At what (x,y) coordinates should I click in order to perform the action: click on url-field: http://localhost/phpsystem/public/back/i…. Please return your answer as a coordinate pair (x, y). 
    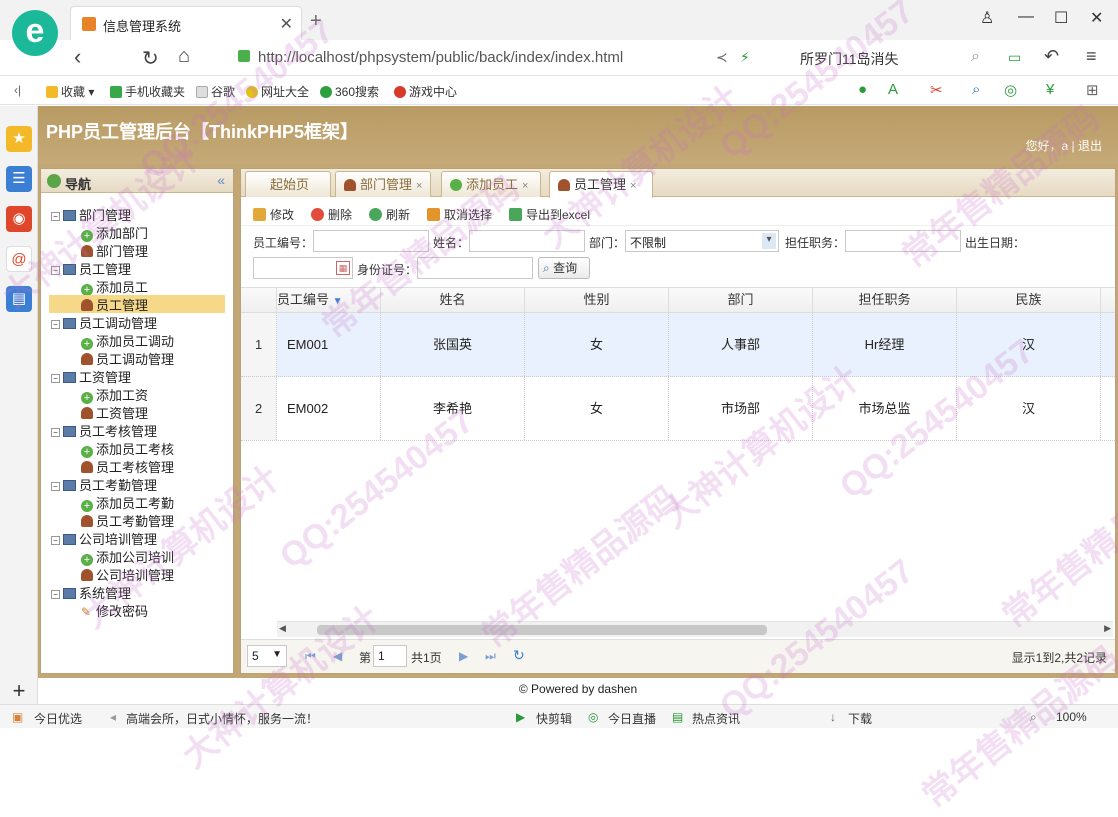
    Looking at the image, I should click on (467, 58).